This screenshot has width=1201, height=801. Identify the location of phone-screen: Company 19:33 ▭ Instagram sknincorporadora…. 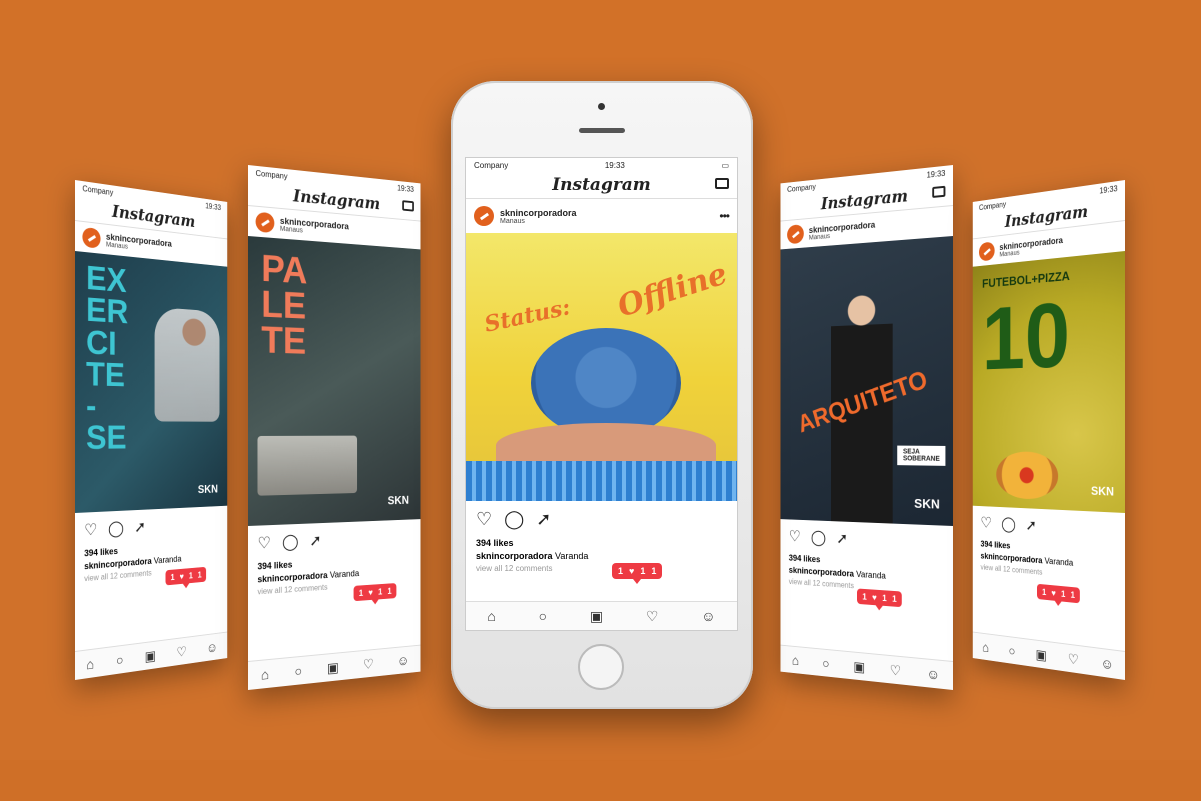
(601, 394).